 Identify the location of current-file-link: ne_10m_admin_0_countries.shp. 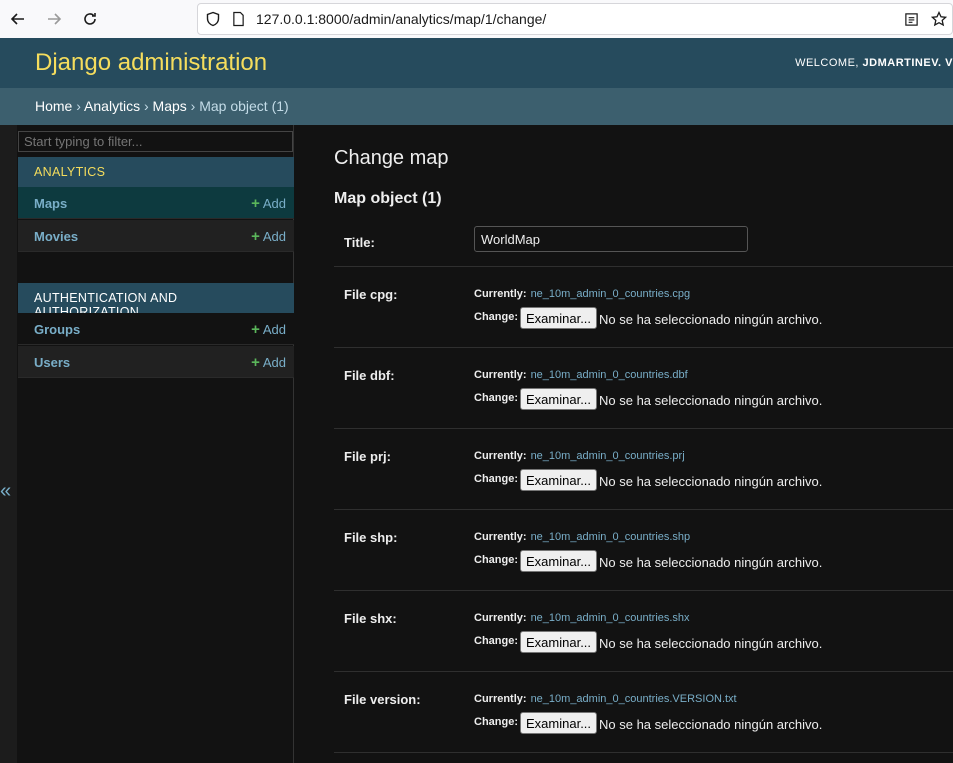
(611, 537).